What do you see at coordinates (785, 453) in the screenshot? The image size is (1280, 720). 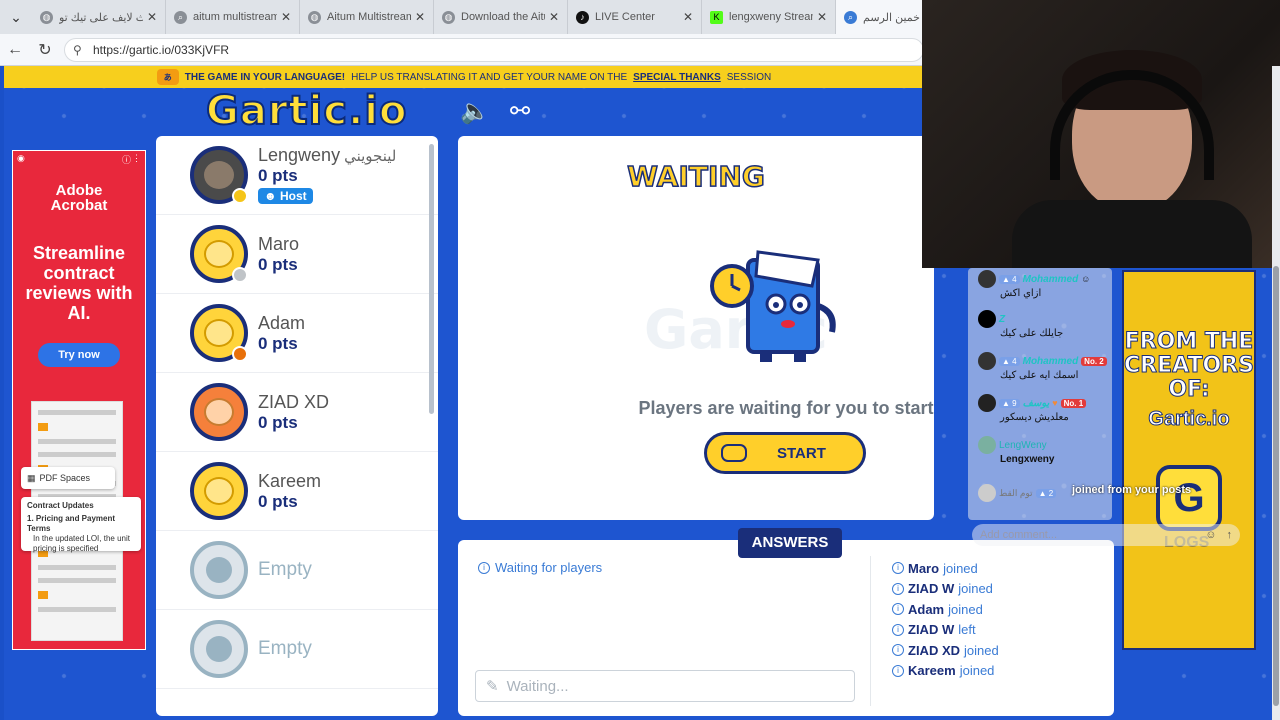 I see `start-button: START` at bounding box center [785, 453].